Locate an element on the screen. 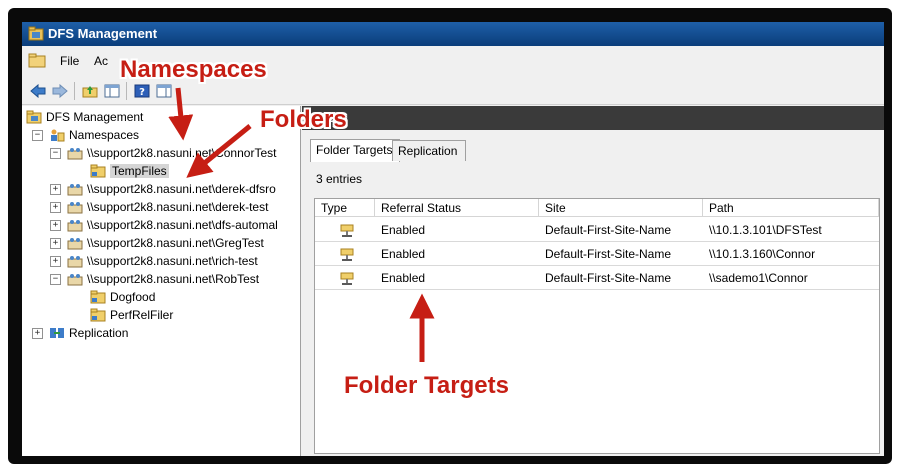  tab-replication: Replication is located at coordinates (429, 150).